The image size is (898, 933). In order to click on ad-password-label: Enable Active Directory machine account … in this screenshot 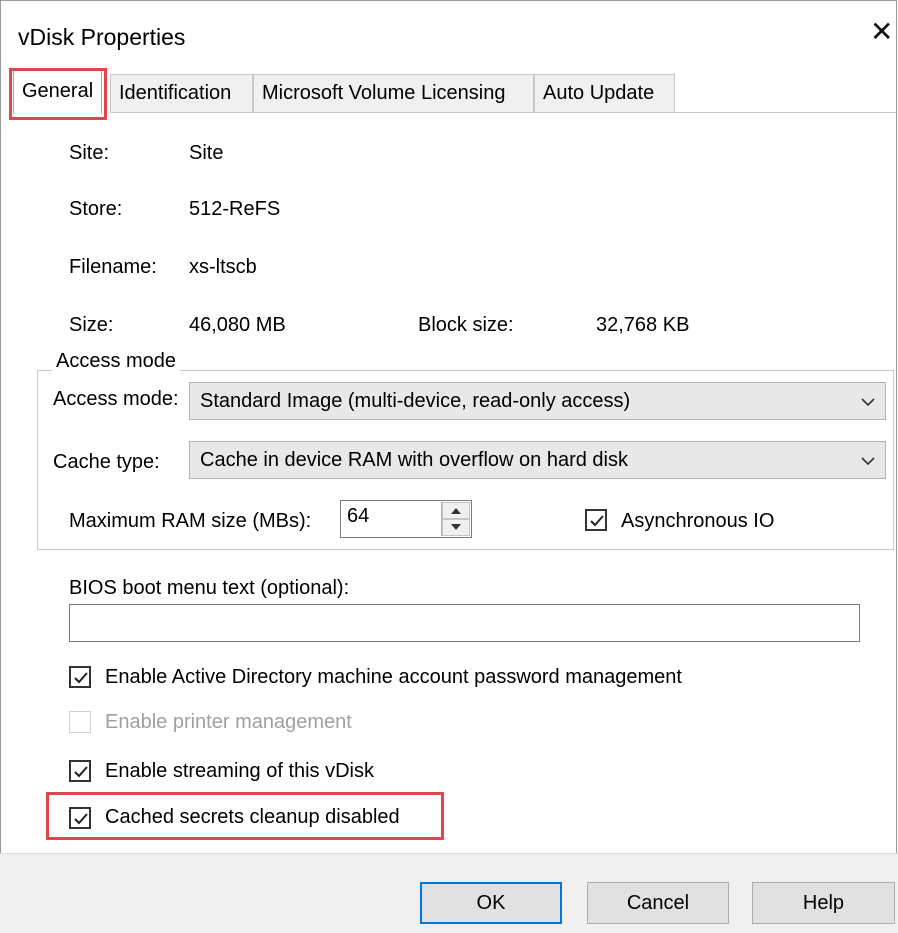, I will do `click(393, 677)`.